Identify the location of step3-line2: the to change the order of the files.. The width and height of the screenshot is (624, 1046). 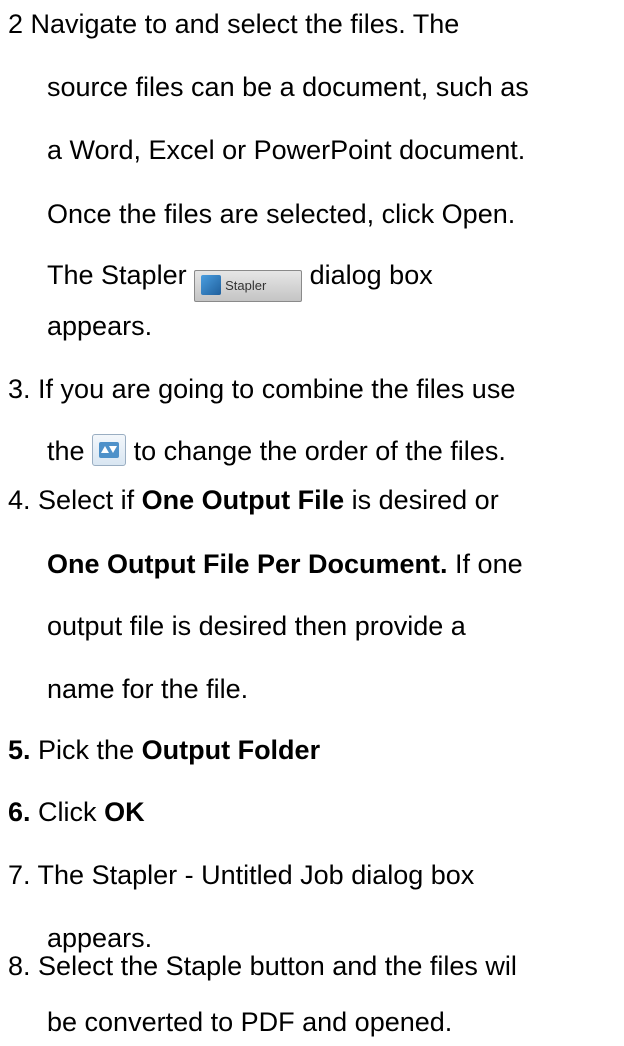
(276, 450).